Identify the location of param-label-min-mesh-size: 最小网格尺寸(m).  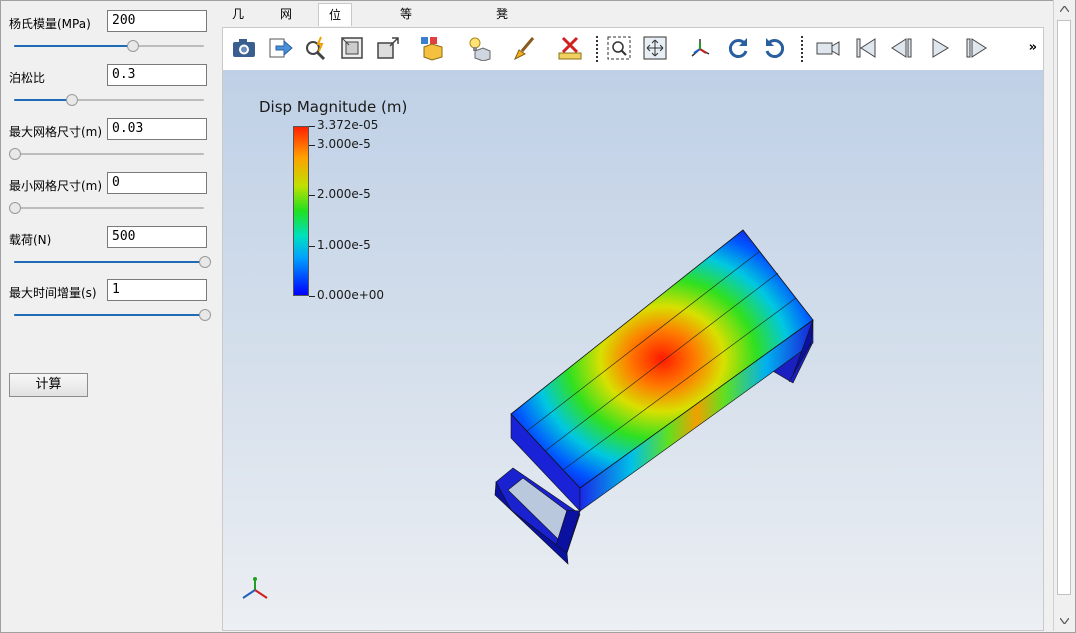
(56, 186).